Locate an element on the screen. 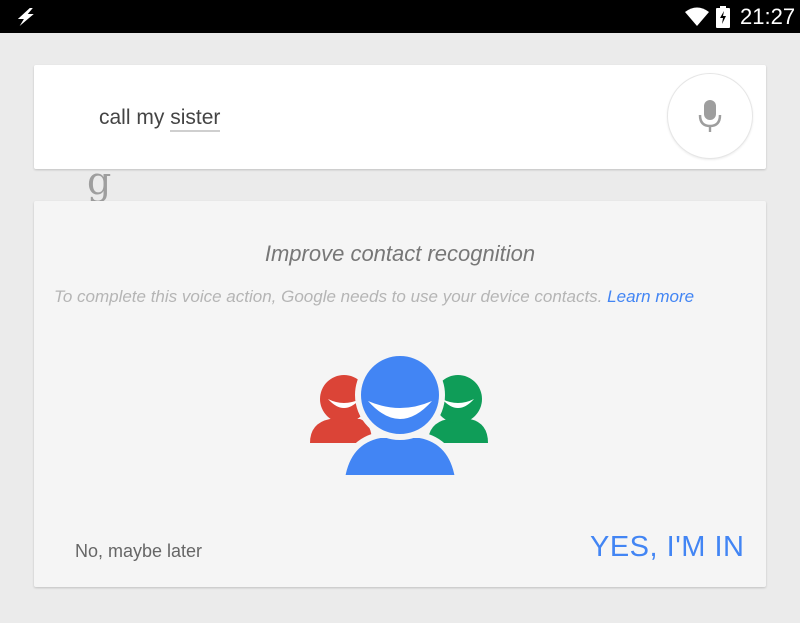 Image resolution: width=800 pixels, height=623 pixels. accept-button: YES, I'M IN is located at coordinates (667, 547).